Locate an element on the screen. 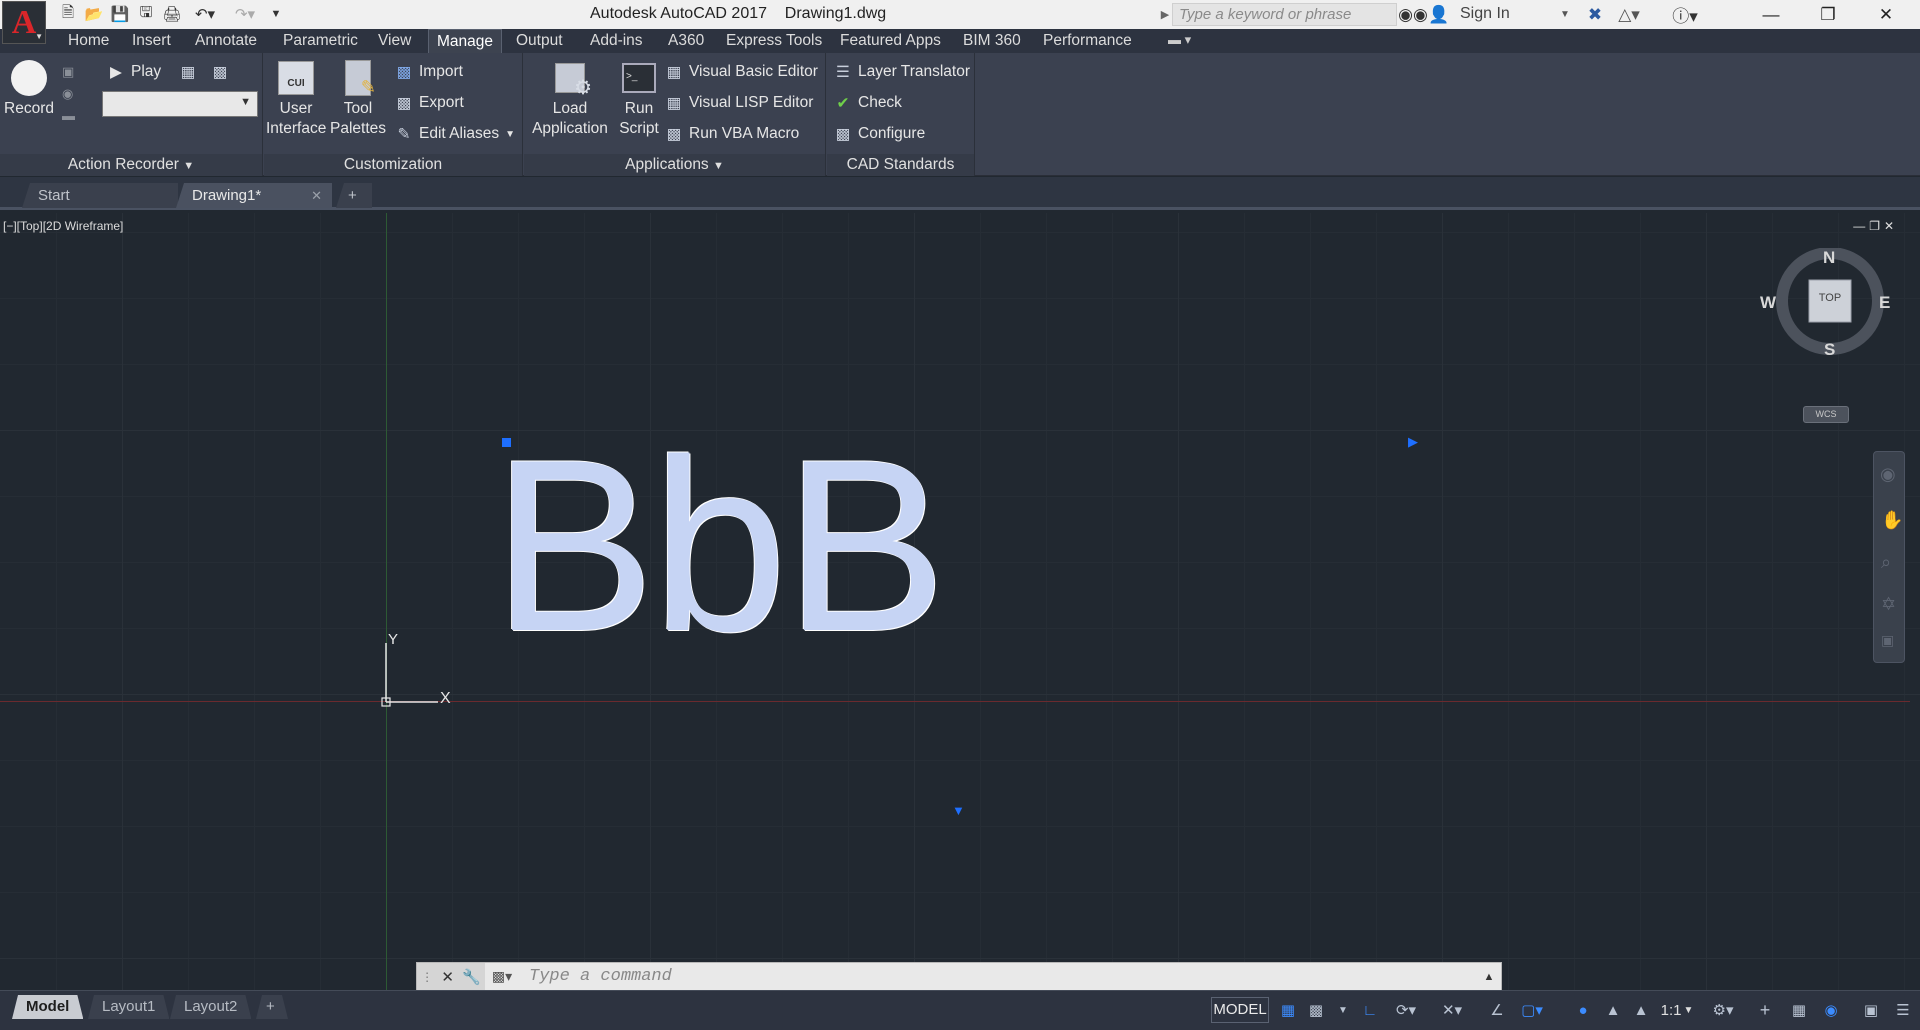 This screenshot has height=1030, width=1920. open-file-icon: 📂 is located at coordinates (94, 14).